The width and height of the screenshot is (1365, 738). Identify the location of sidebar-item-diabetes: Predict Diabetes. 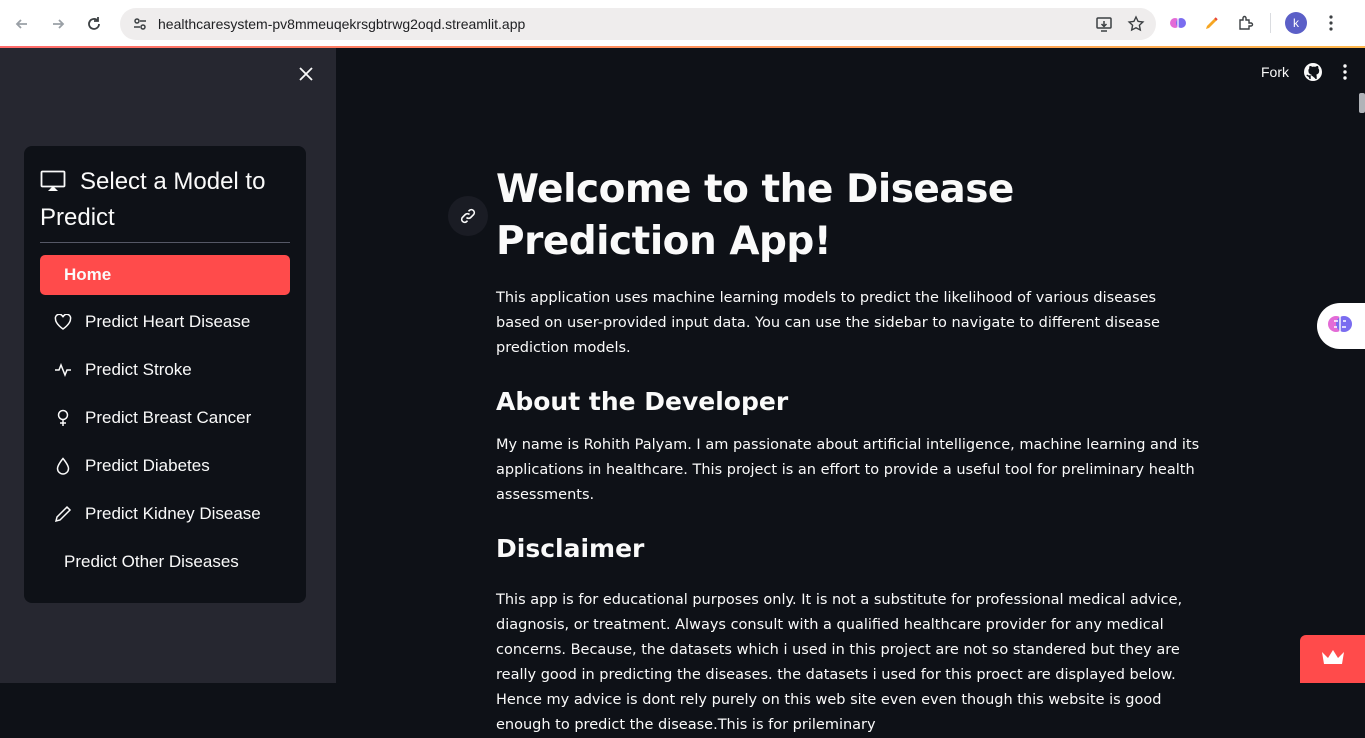
(165, 466).